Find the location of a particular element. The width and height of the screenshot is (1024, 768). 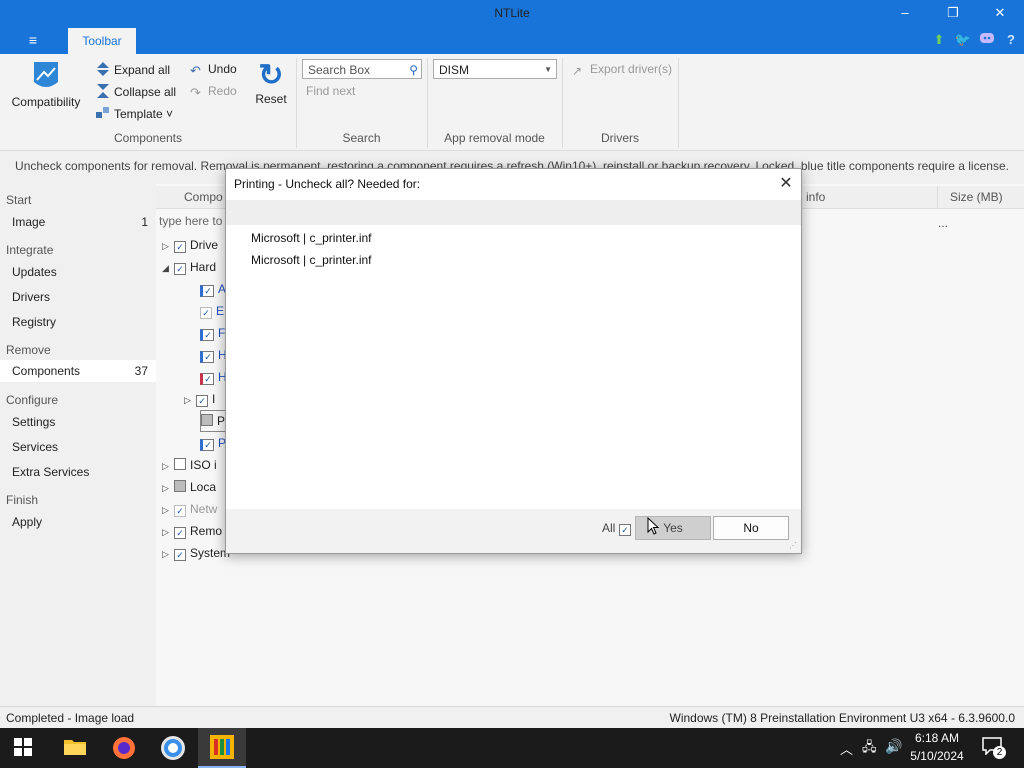

column-size: Size (MB) is located at coordinates (976, 197).